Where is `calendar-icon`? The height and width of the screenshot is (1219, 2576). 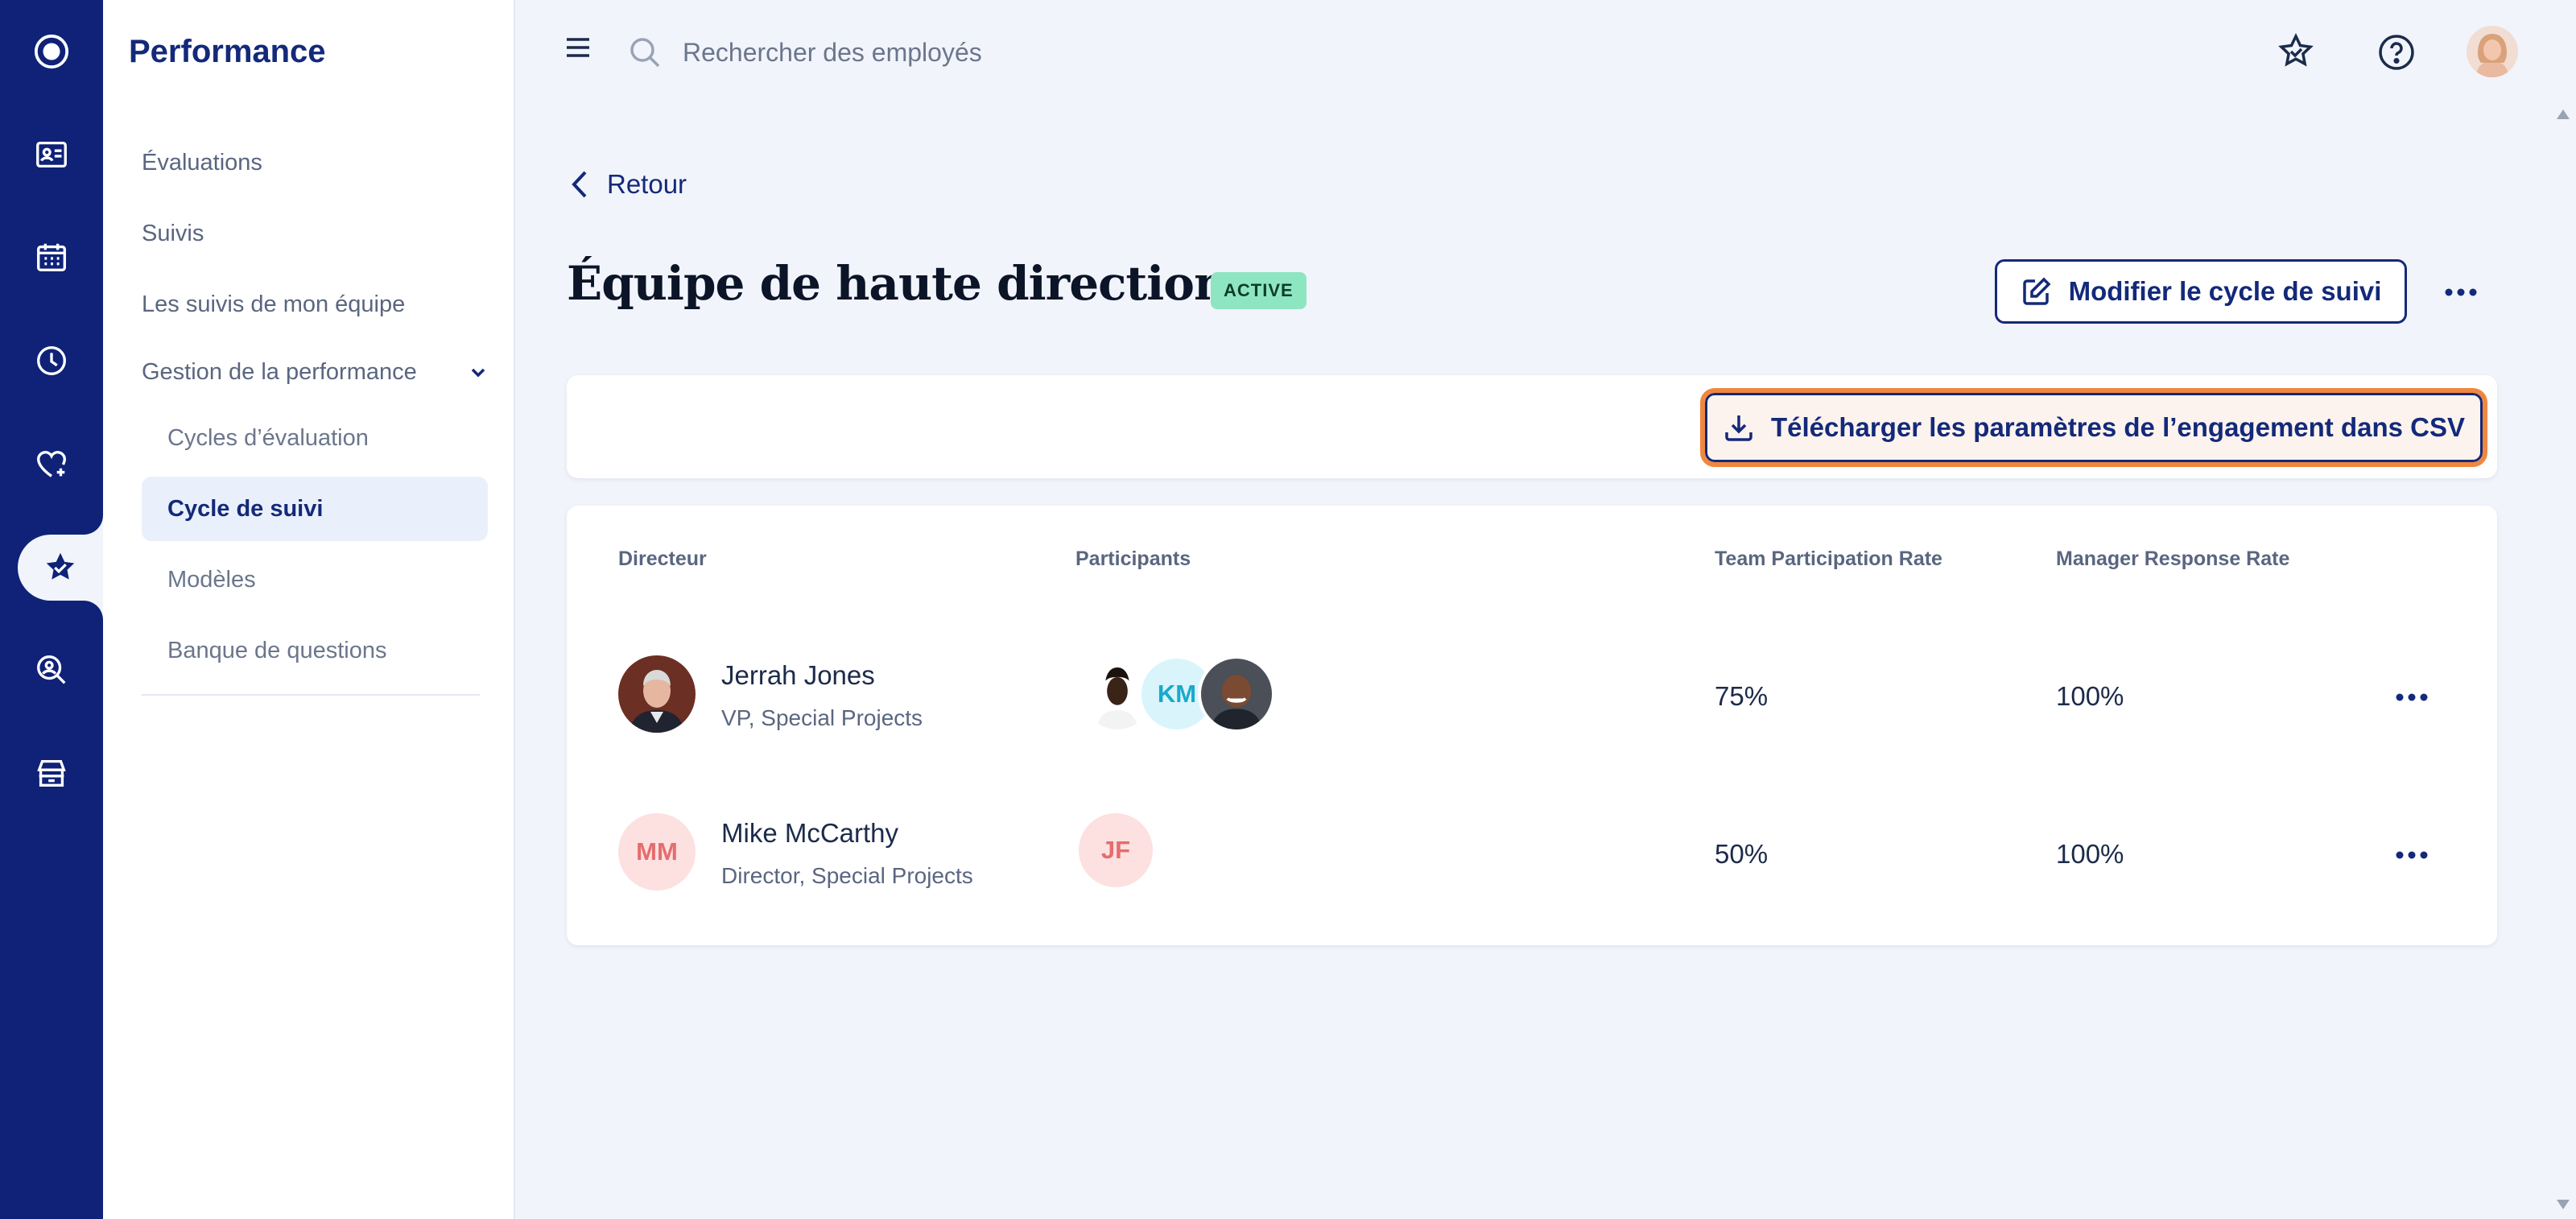 calendar-icon is located at coordinates (51, 258).